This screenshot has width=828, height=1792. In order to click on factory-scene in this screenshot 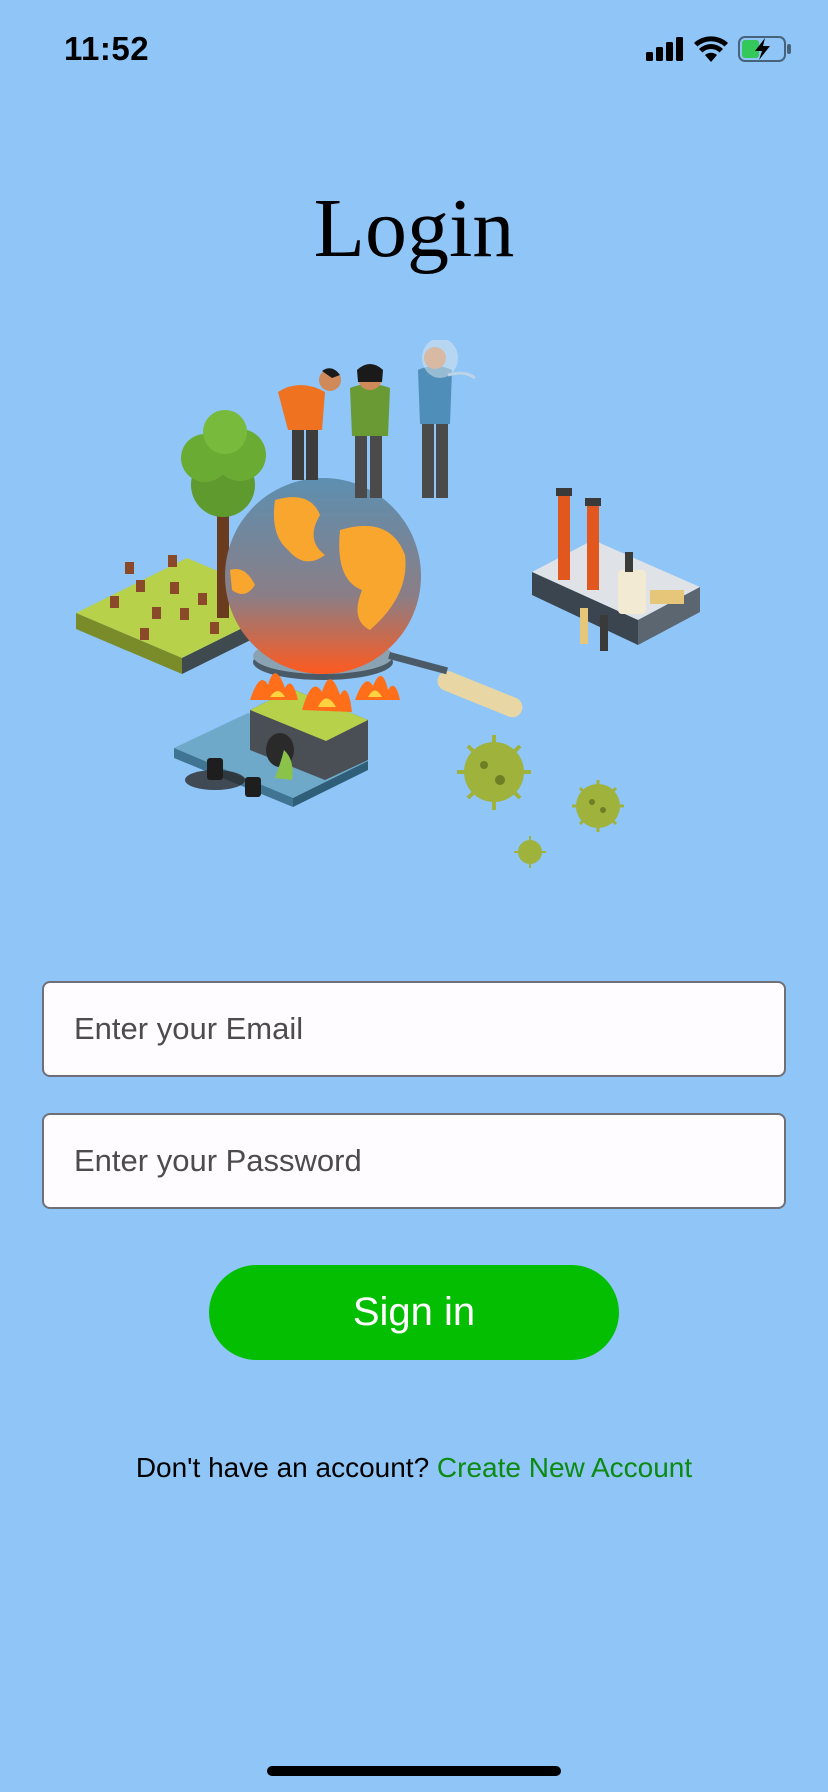, I will do `click(616, 569)`.